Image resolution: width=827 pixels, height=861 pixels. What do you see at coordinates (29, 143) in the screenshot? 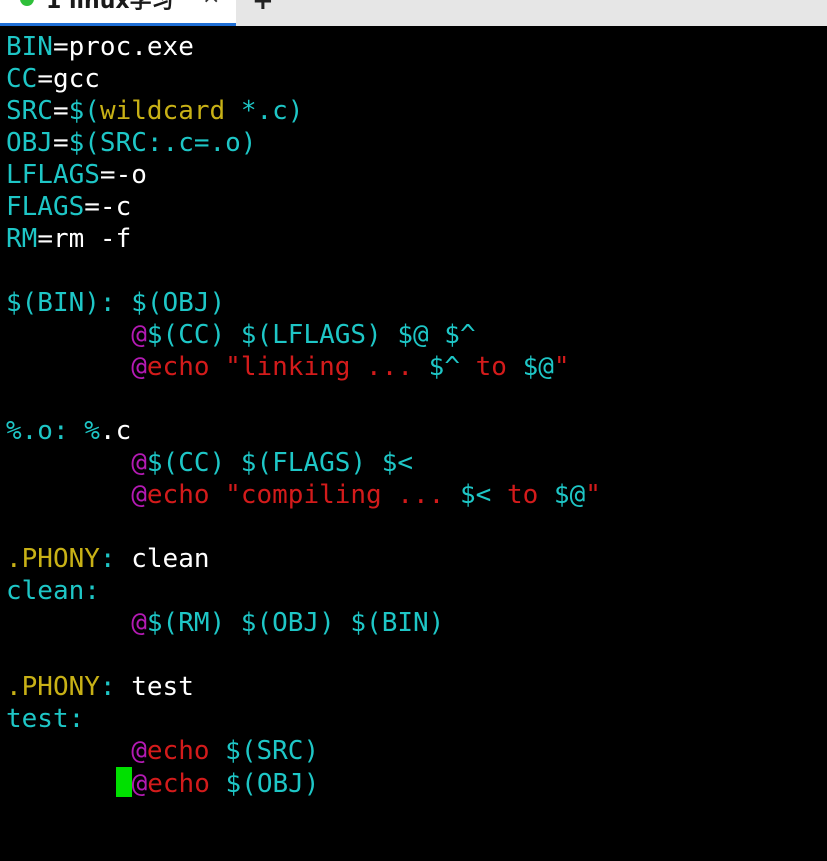
I see `code-token: OBJ` at bounding box center [29, 143].